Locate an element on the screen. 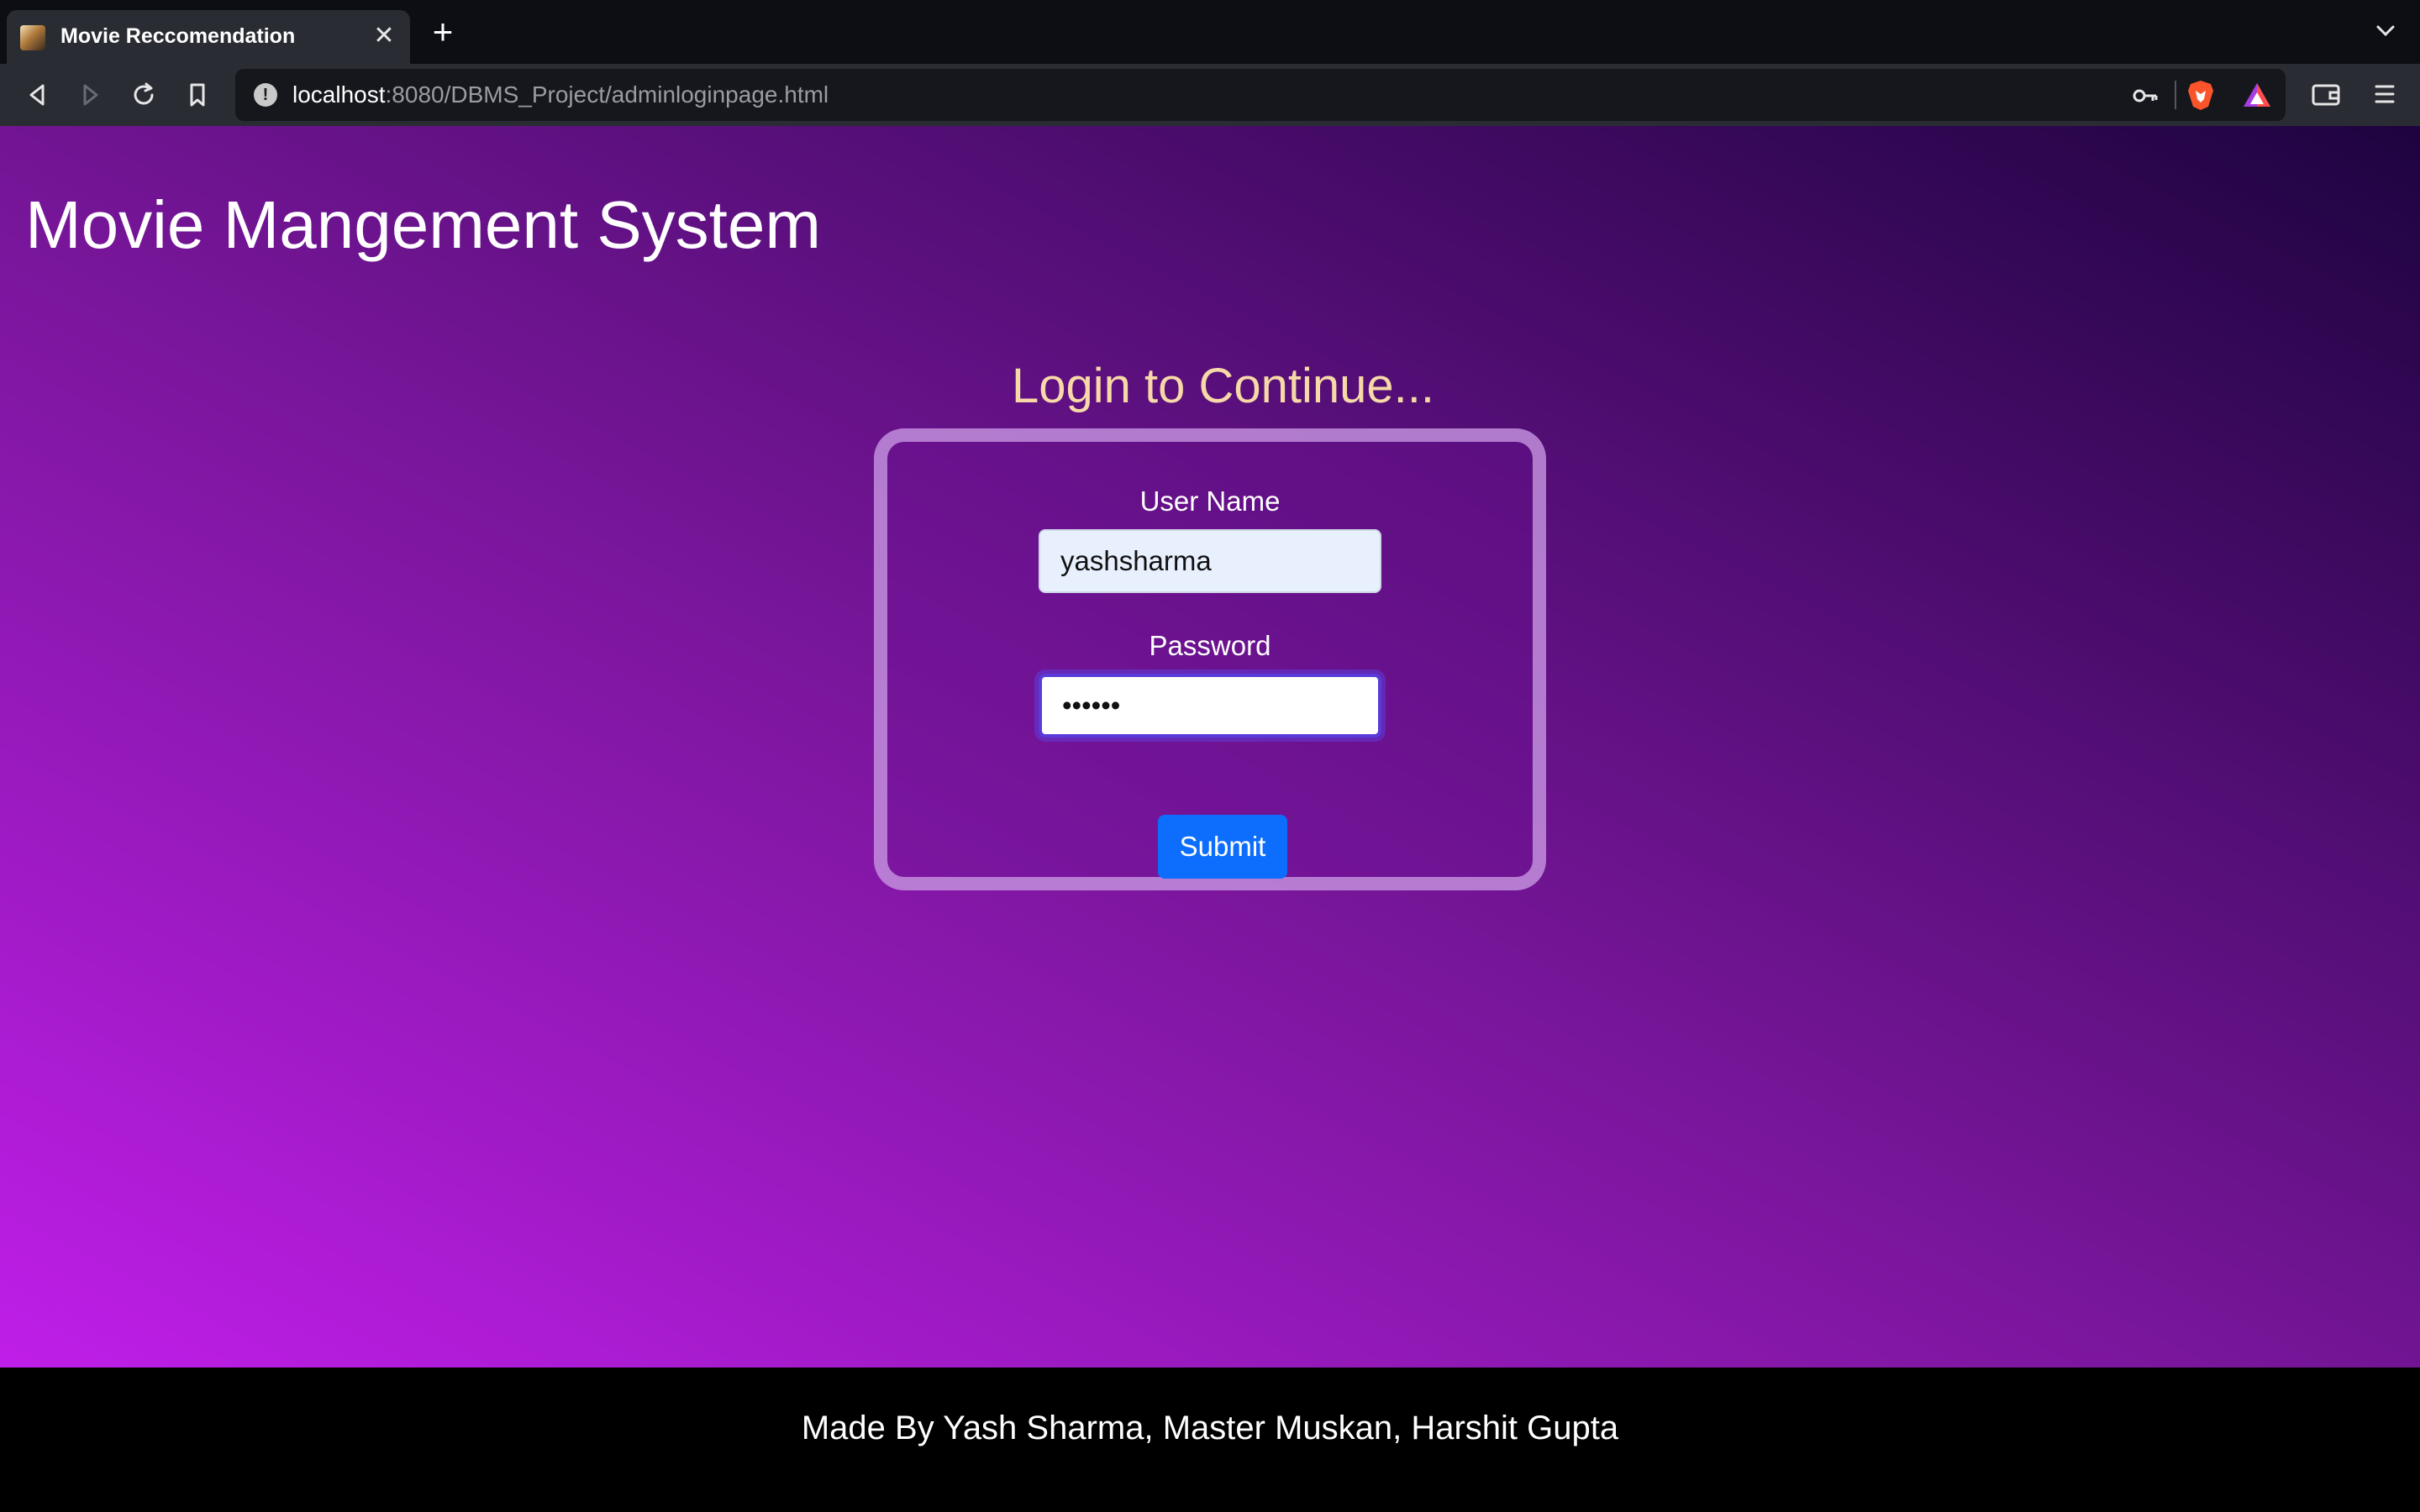 Image resolution: width=2420 pixels, height=1512 pixels. close-tab-icon: ✕ is located at coordinates (384, 36).